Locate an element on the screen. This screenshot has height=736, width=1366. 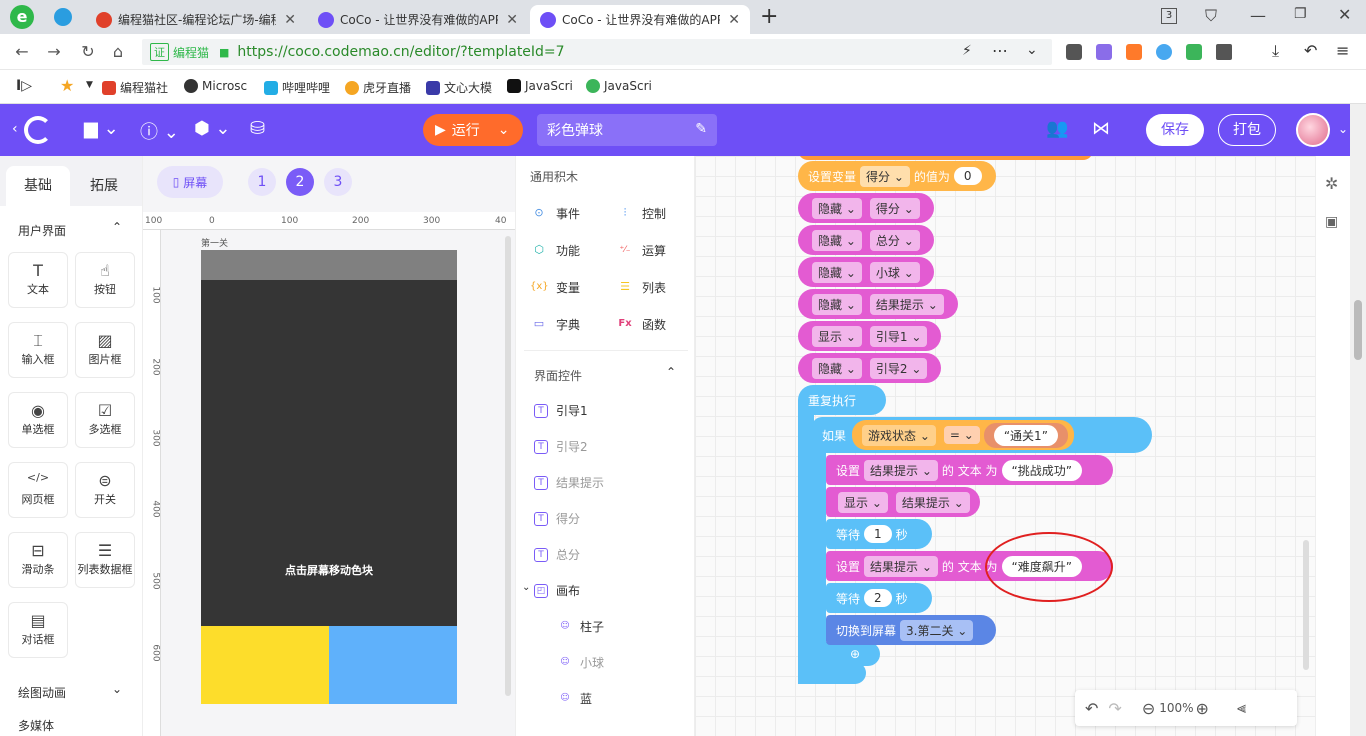
back-icon: ← is located at coordinates (22, 51).